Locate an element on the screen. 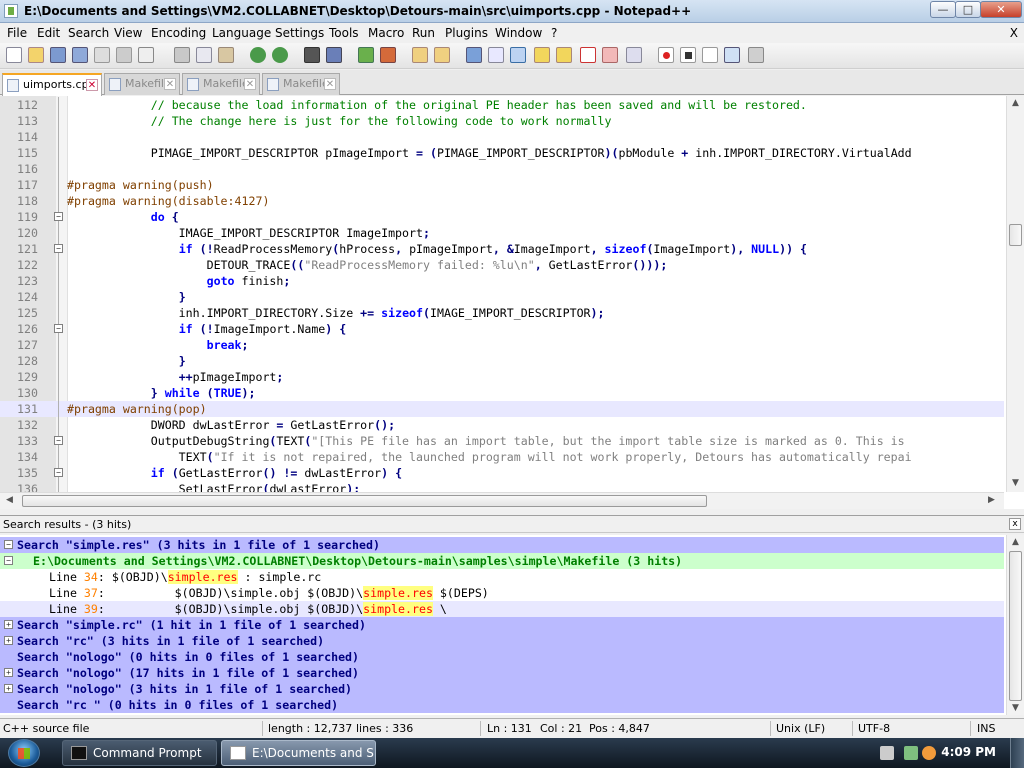 The height and width of the screenshot is (768, 1024). tab-makefile-1: Makefile ✕ is located at coordinates (142, 84).